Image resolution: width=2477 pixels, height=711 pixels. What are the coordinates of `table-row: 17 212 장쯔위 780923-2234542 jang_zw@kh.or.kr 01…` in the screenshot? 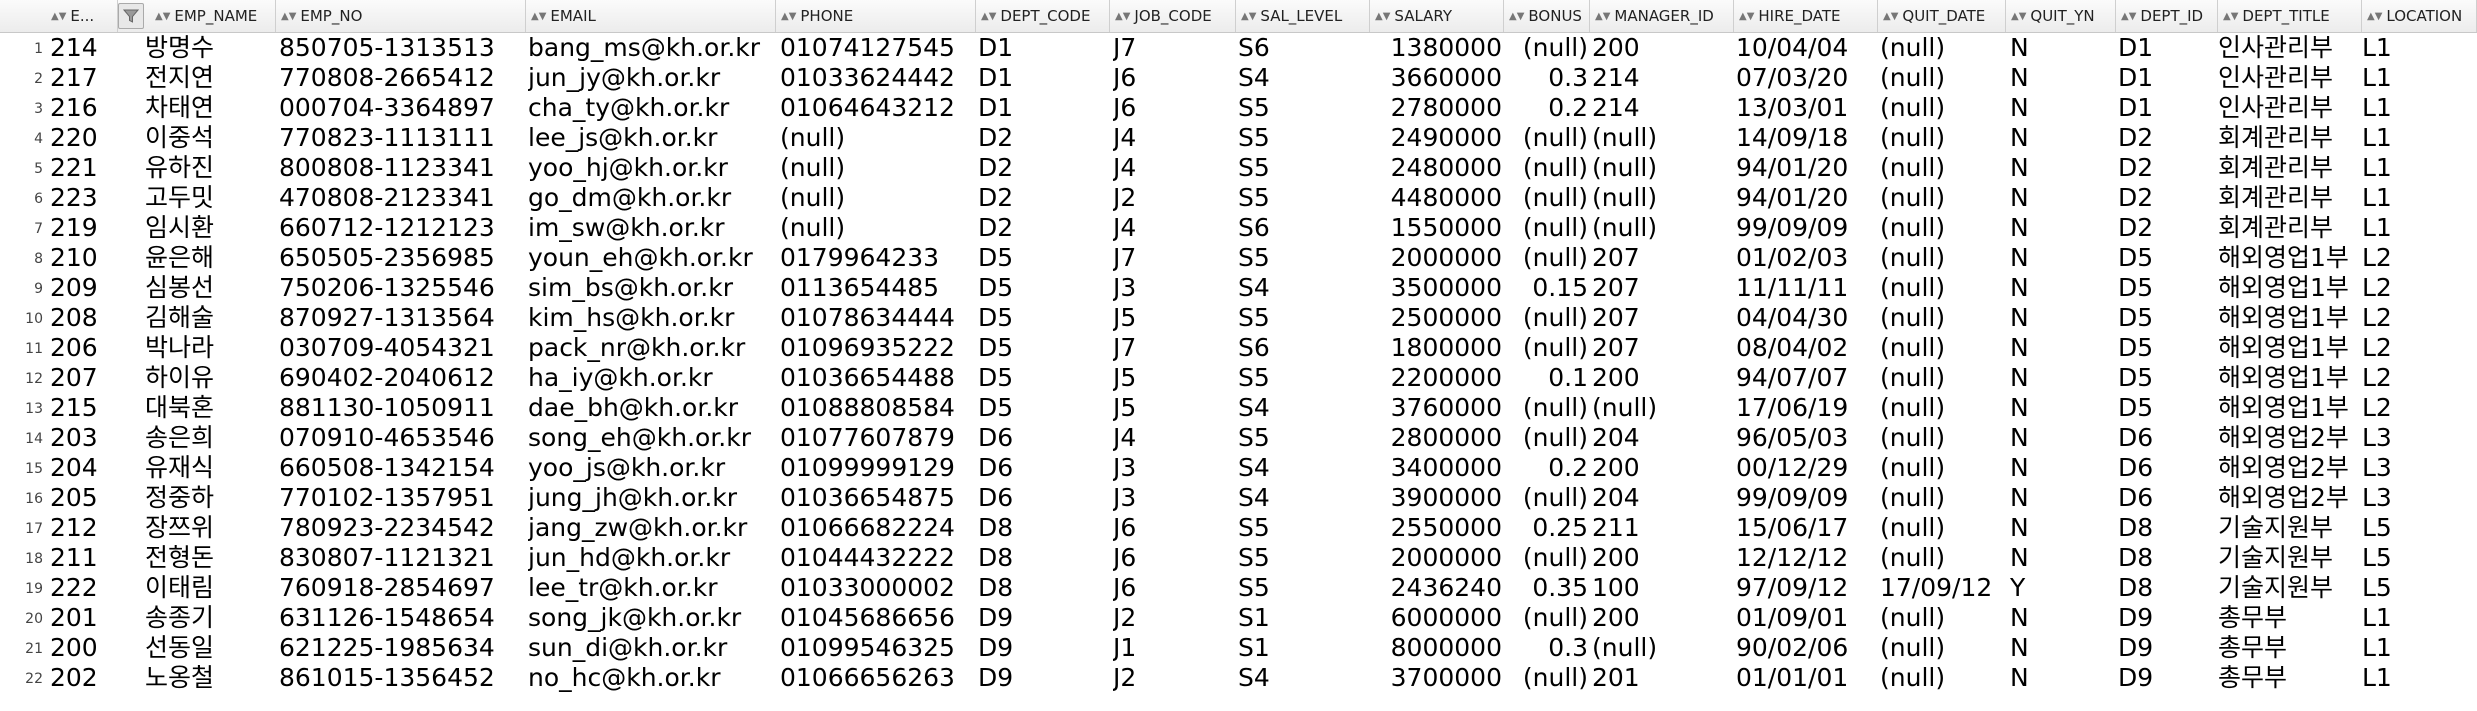 It's located at (1238, 528).